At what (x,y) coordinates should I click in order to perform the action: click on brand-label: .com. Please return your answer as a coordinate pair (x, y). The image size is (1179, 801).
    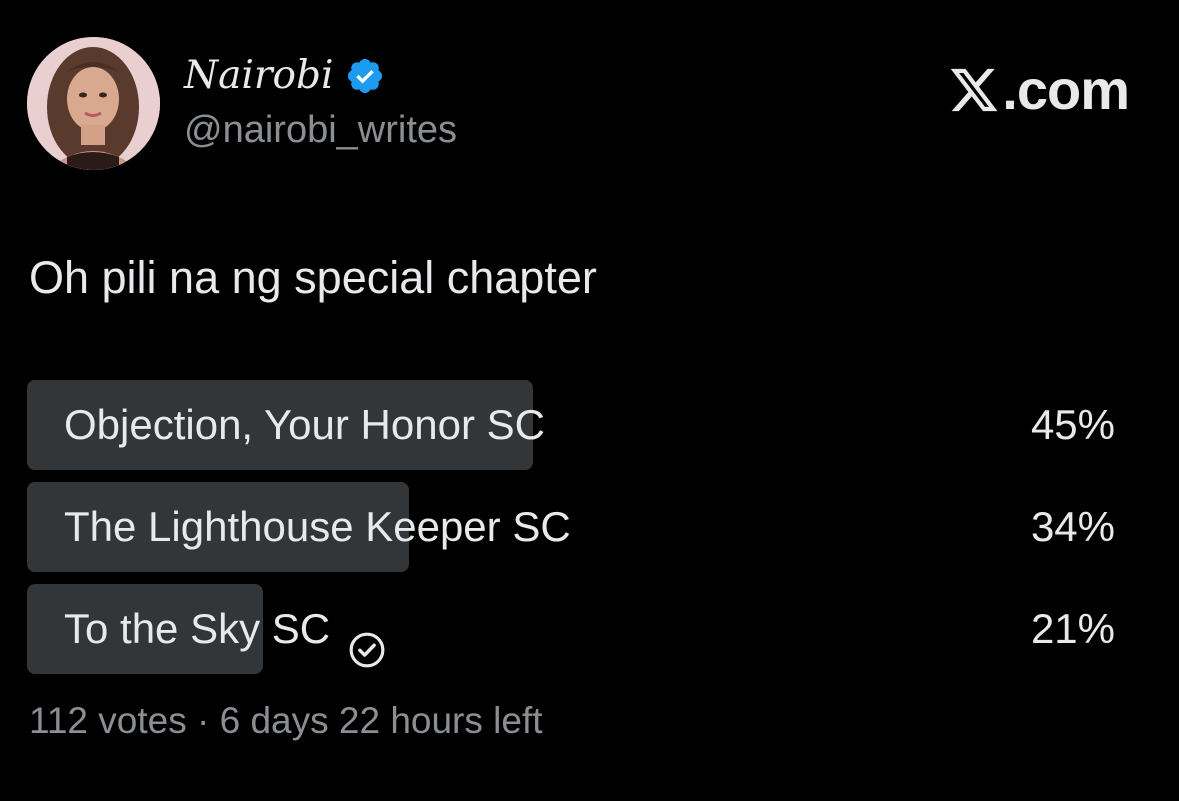
    Looking at the image, I should click on (1066, 89).